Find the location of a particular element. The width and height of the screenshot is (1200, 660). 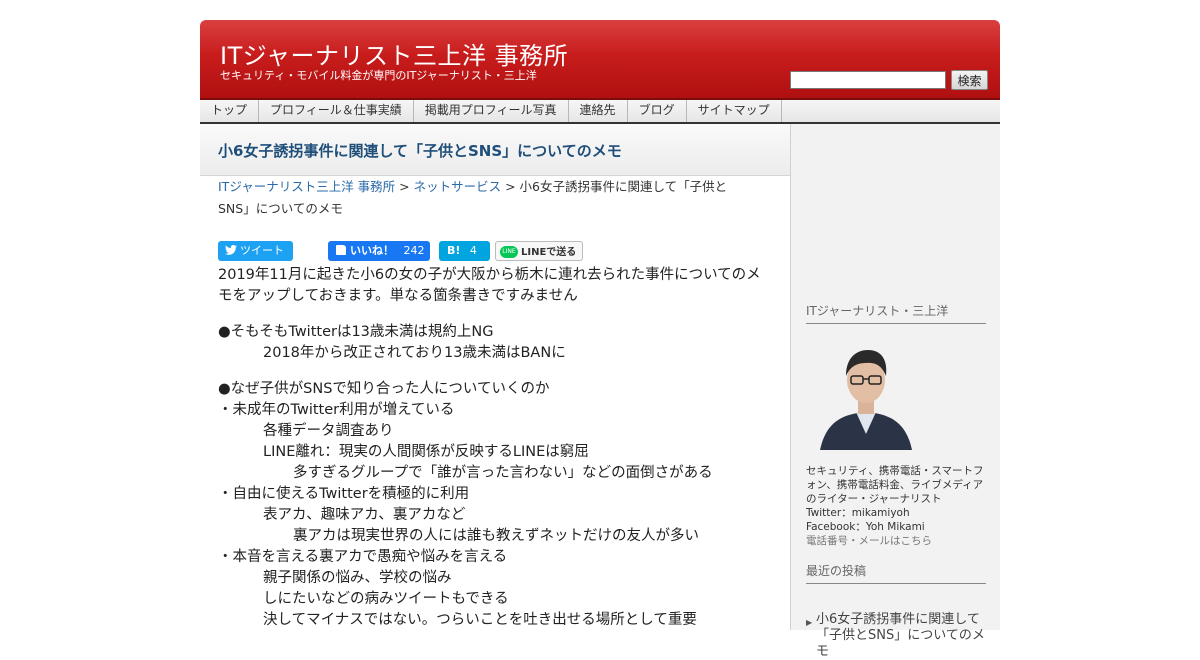

post-line: ●なぜ子供がSNSで知り合った人についていくのか is located at coordinates (384, 389).